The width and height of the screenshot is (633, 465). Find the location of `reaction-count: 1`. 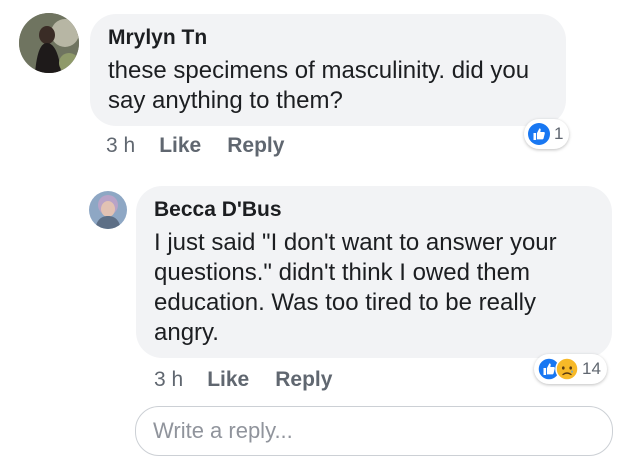

reaction-count: 1 is located at coordinates (559, 133).